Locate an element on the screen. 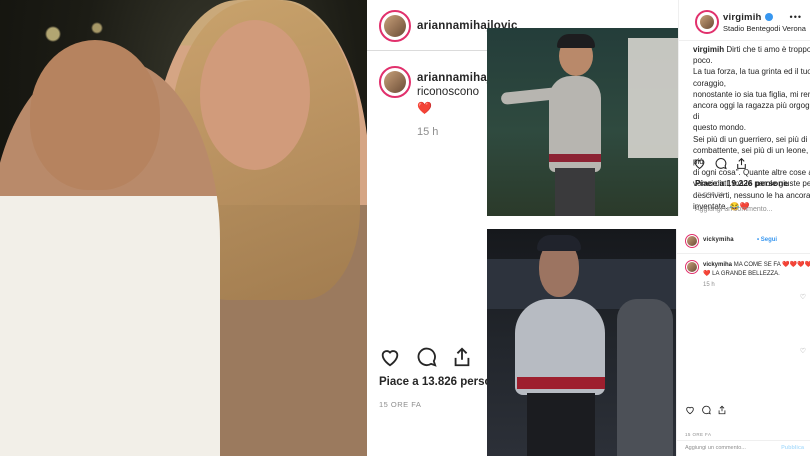 The height and width of the screenshot is (456, 810). background-vehicle is located at coordinates (653, 98).